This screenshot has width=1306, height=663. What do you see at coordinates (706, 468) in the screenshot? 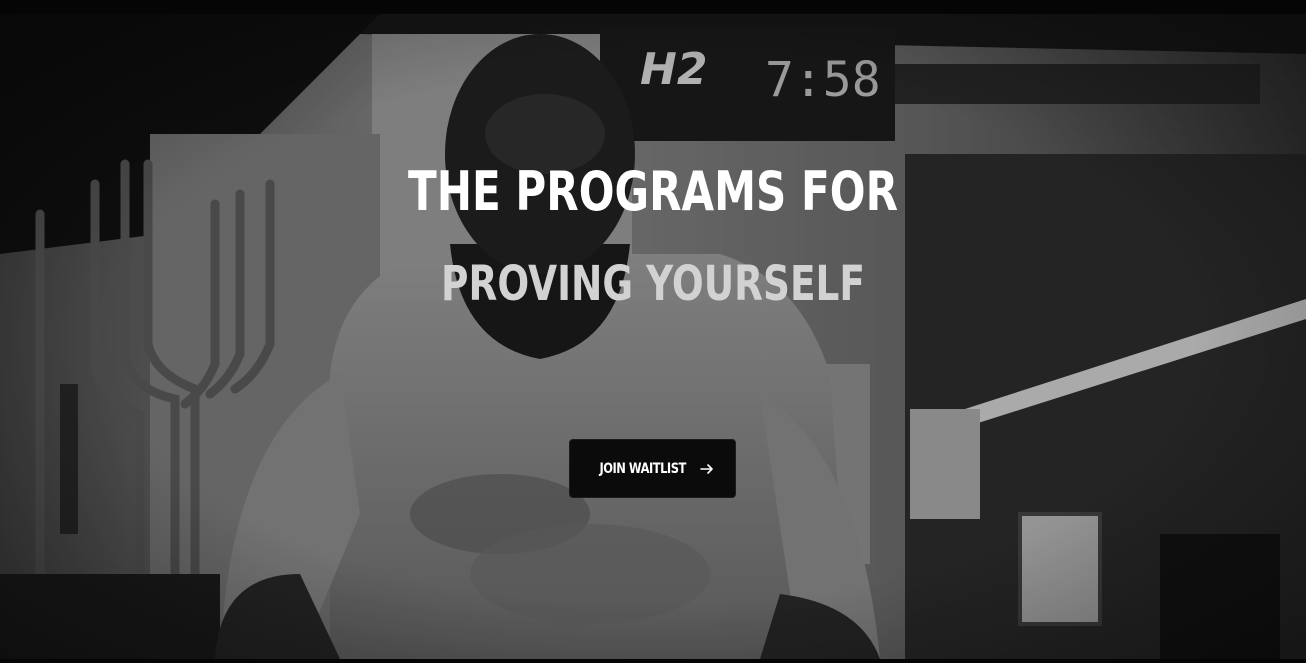
I see `arrow-right-icon` at bounding box center [706, 468].